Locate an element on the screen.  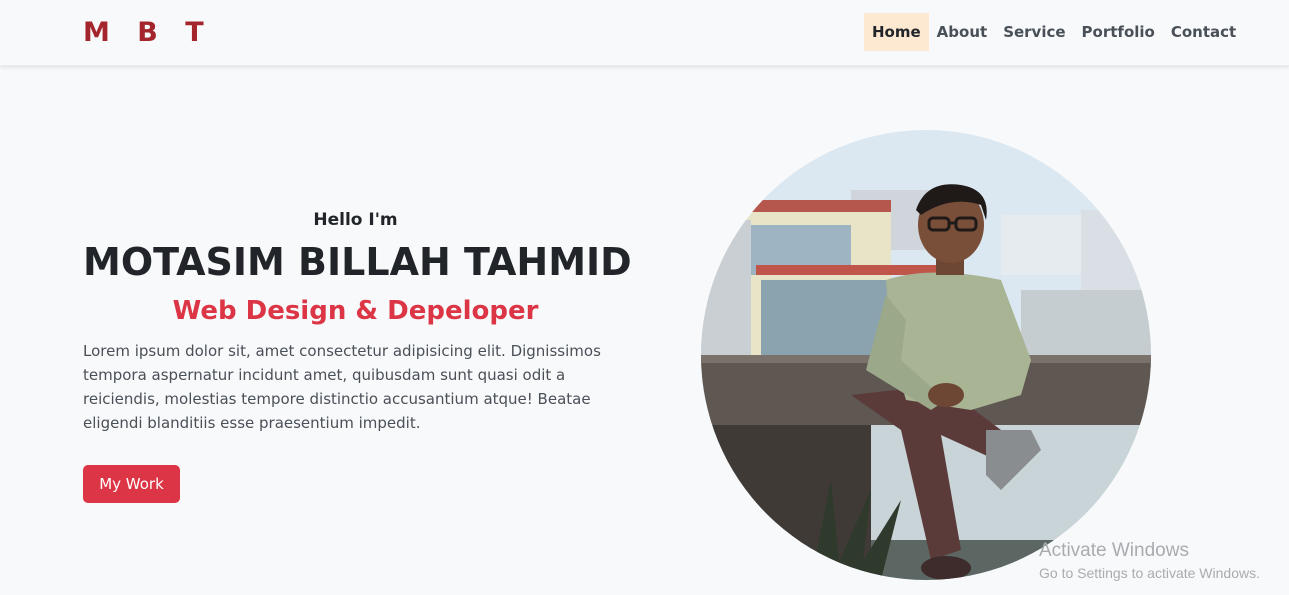
brand-logo: M B T is located at coordinates (148, 32).